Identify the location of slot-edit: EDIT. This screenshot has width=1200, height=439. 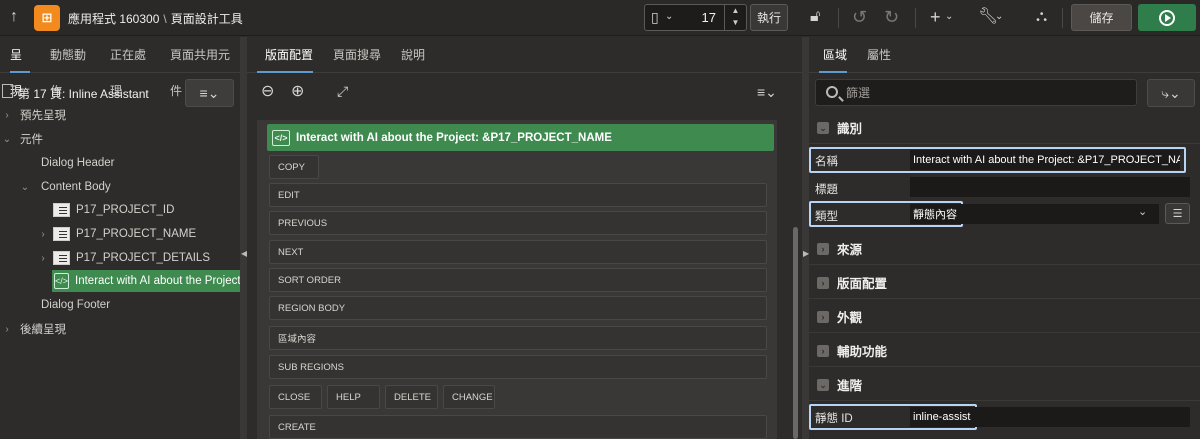
(518, 195).